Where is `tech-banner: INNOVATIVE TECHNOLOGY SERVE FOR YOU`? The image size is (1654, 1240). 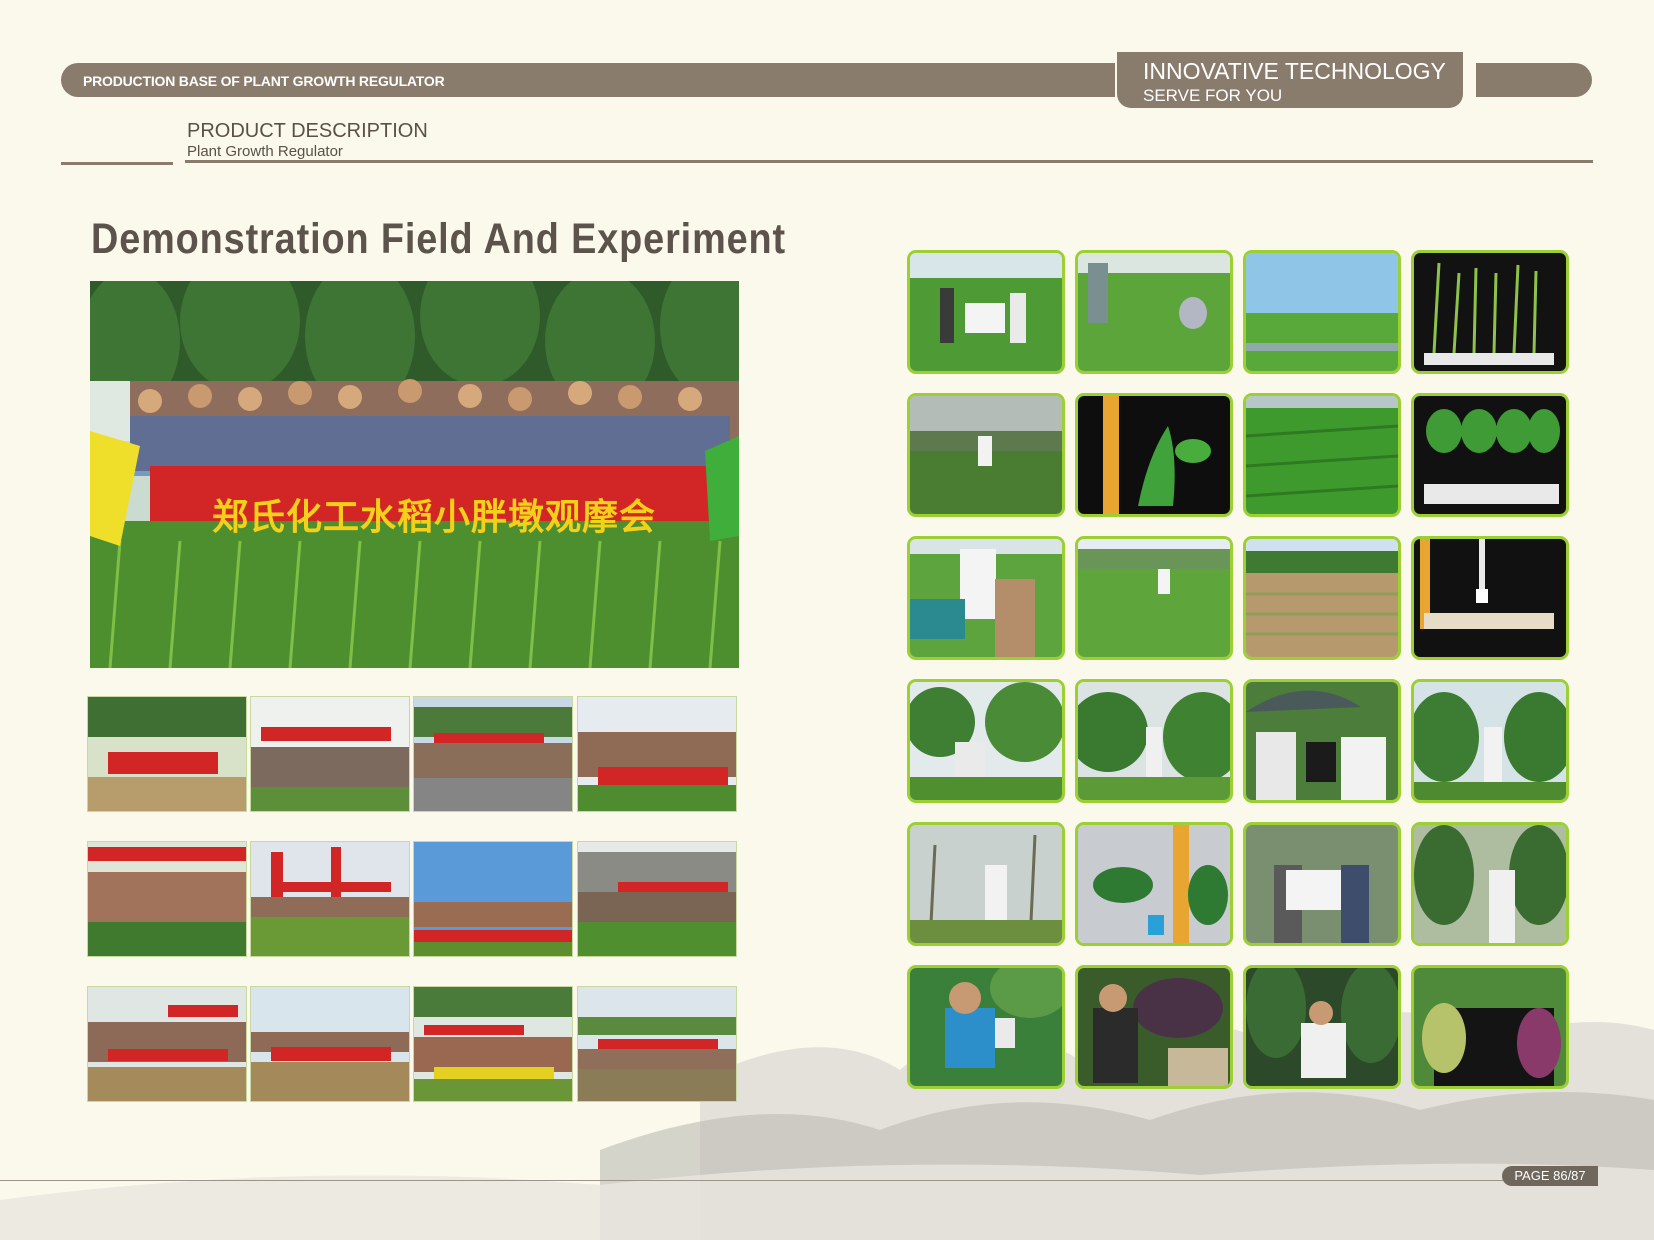 tech-banner: INNOVATIVE TECHNOLOGY SERVE FOR YOU is located at coordinates (1290, 80).